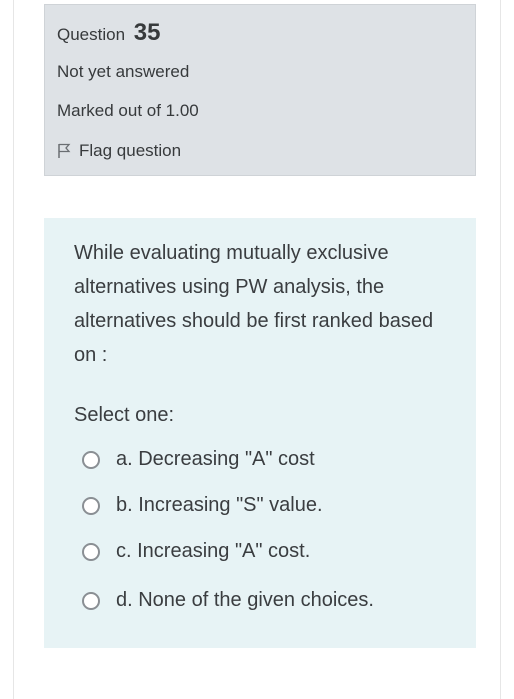  Describe the element at coordinates (219, 505) in the screenshot. I see `answer-label-b: b. Increasing "S" value.` at that location.